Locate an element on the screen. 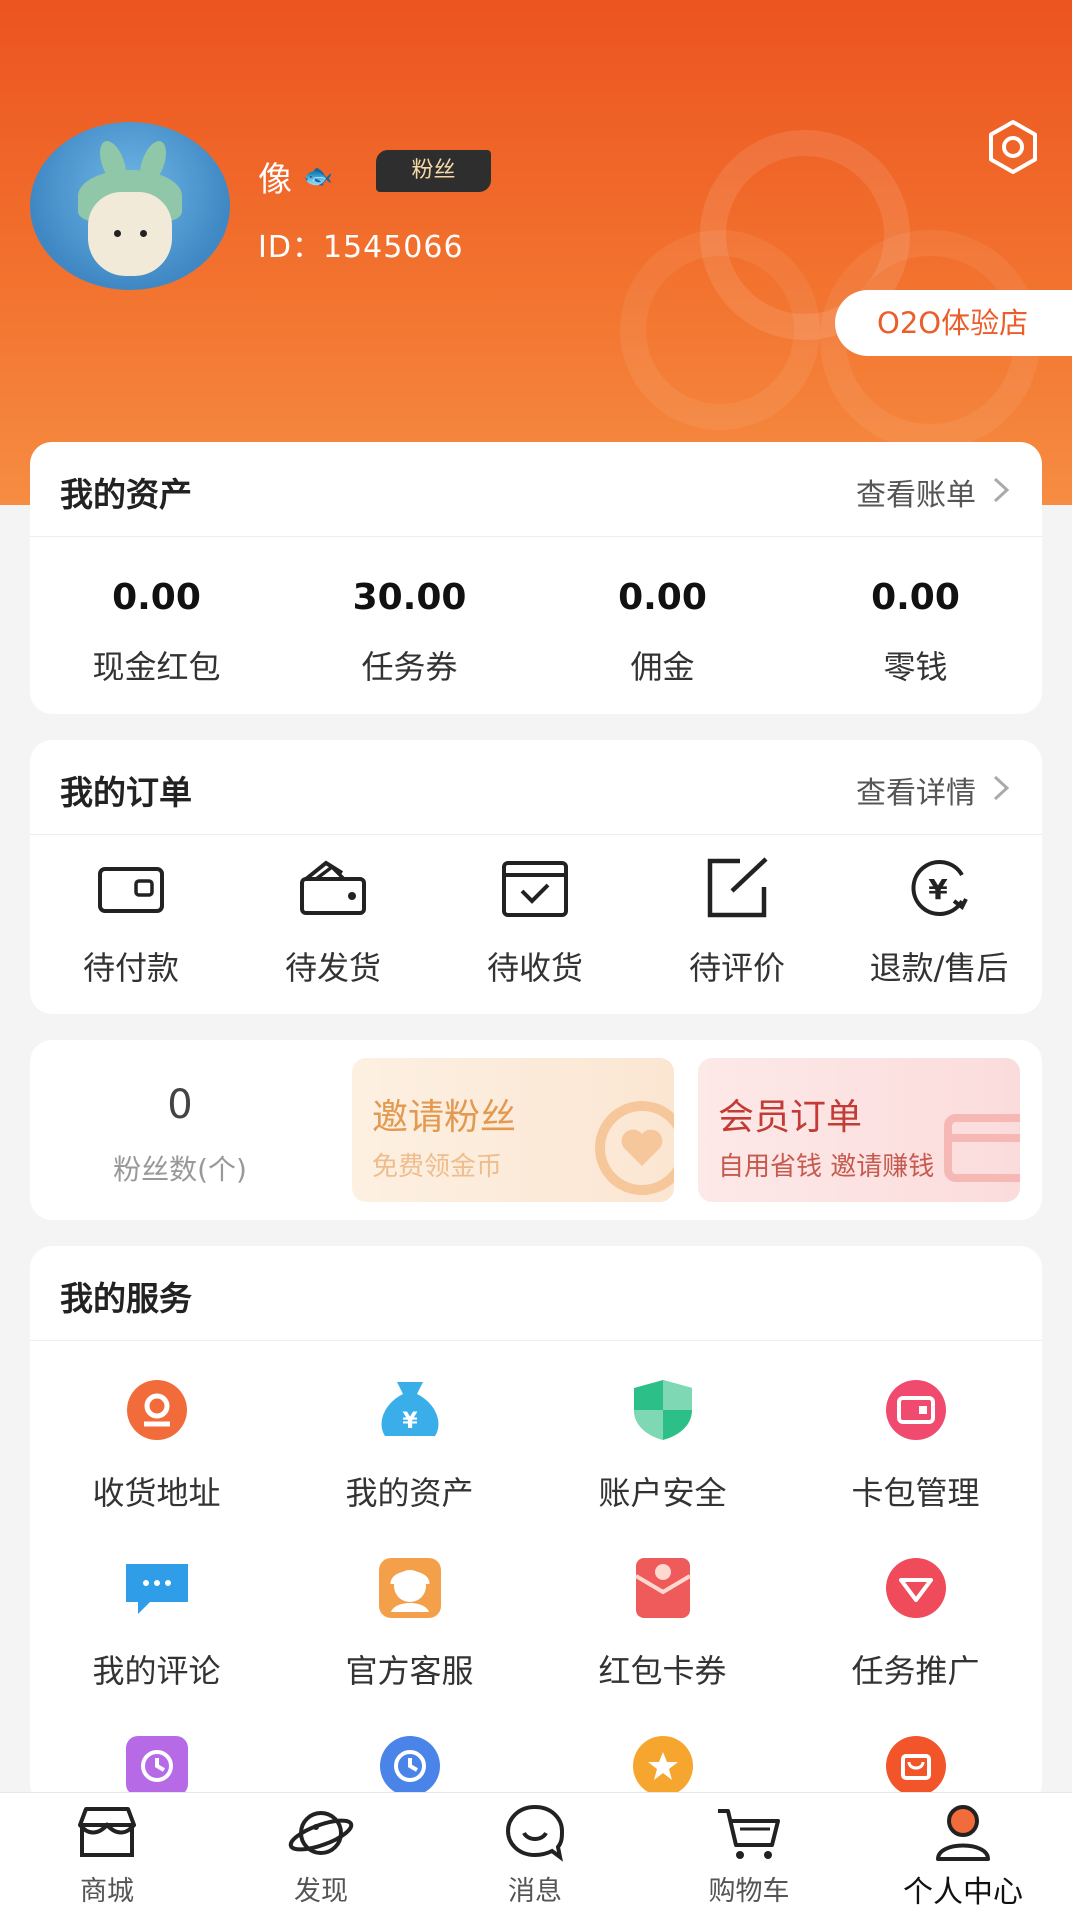 The height and width of the screenshot is (1912, 1072). service-official-support: 官方客服 is located at coordinates (409, 1626).